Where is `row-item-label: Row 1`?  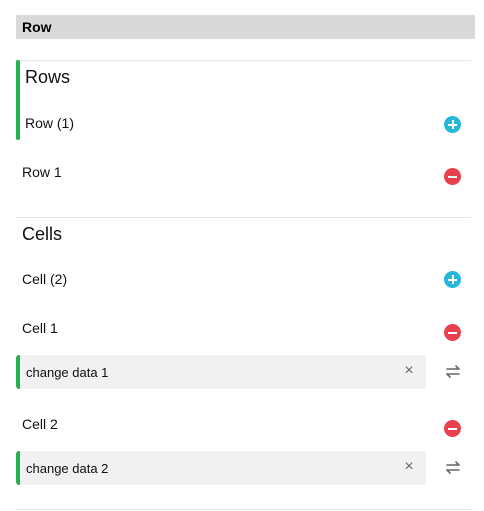
row-item-label: Row 1 is located at coordinates (42, 172).